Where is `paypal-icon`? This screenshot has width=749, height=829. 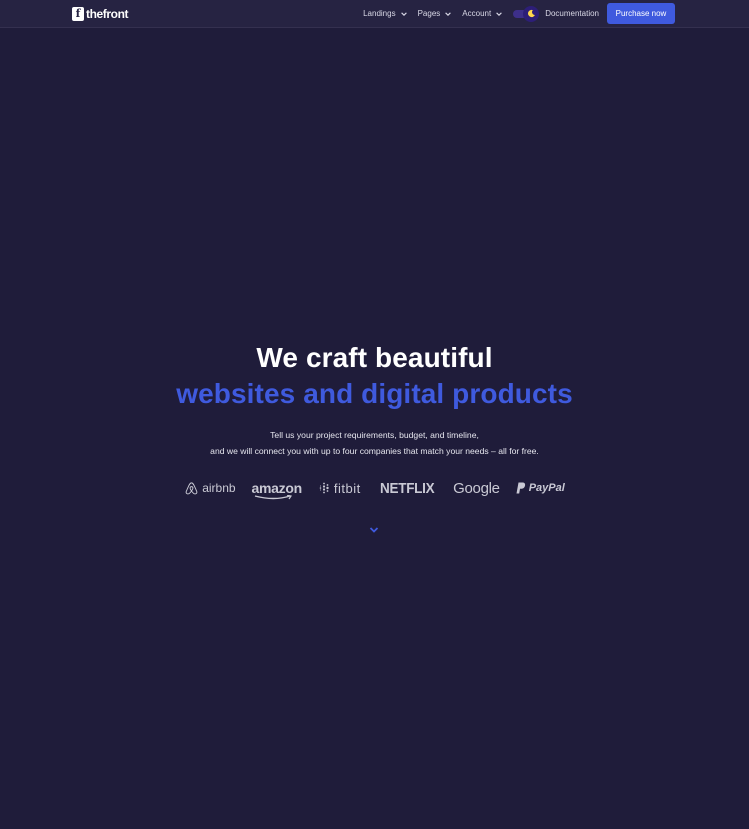
paypal-icon is located at coordinates (520, 488).